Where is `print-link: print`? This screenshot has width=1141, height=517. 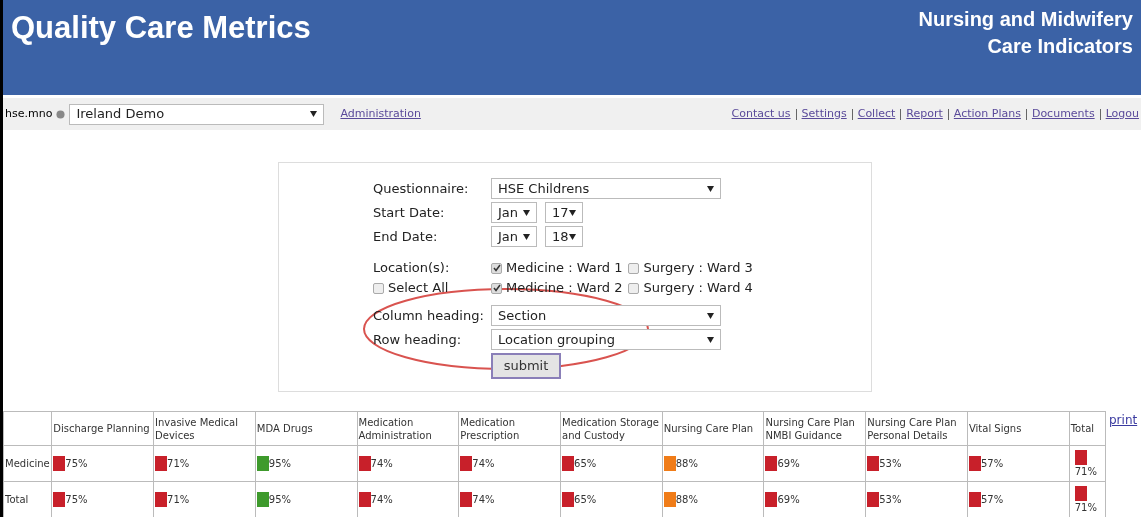 print-link: print is located at coordinates (1123, 420).